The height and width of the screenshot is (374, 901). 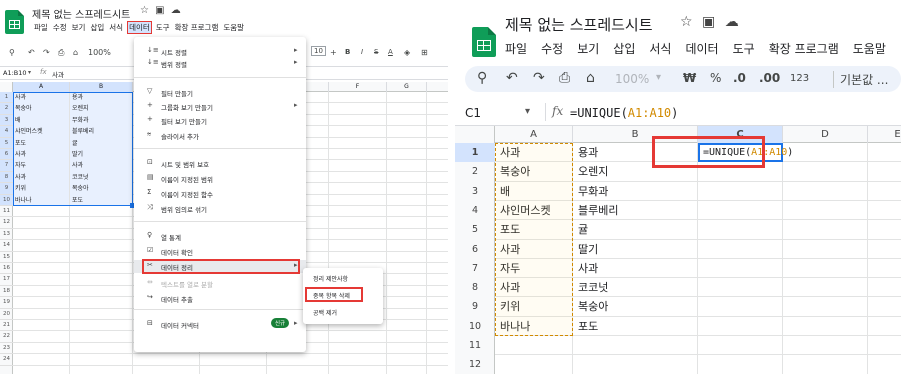 What do you see at coordinates (197, 27) in the screenshot?
I see `menu-8: 확장 프로그램` at bounding box center [197, 27].